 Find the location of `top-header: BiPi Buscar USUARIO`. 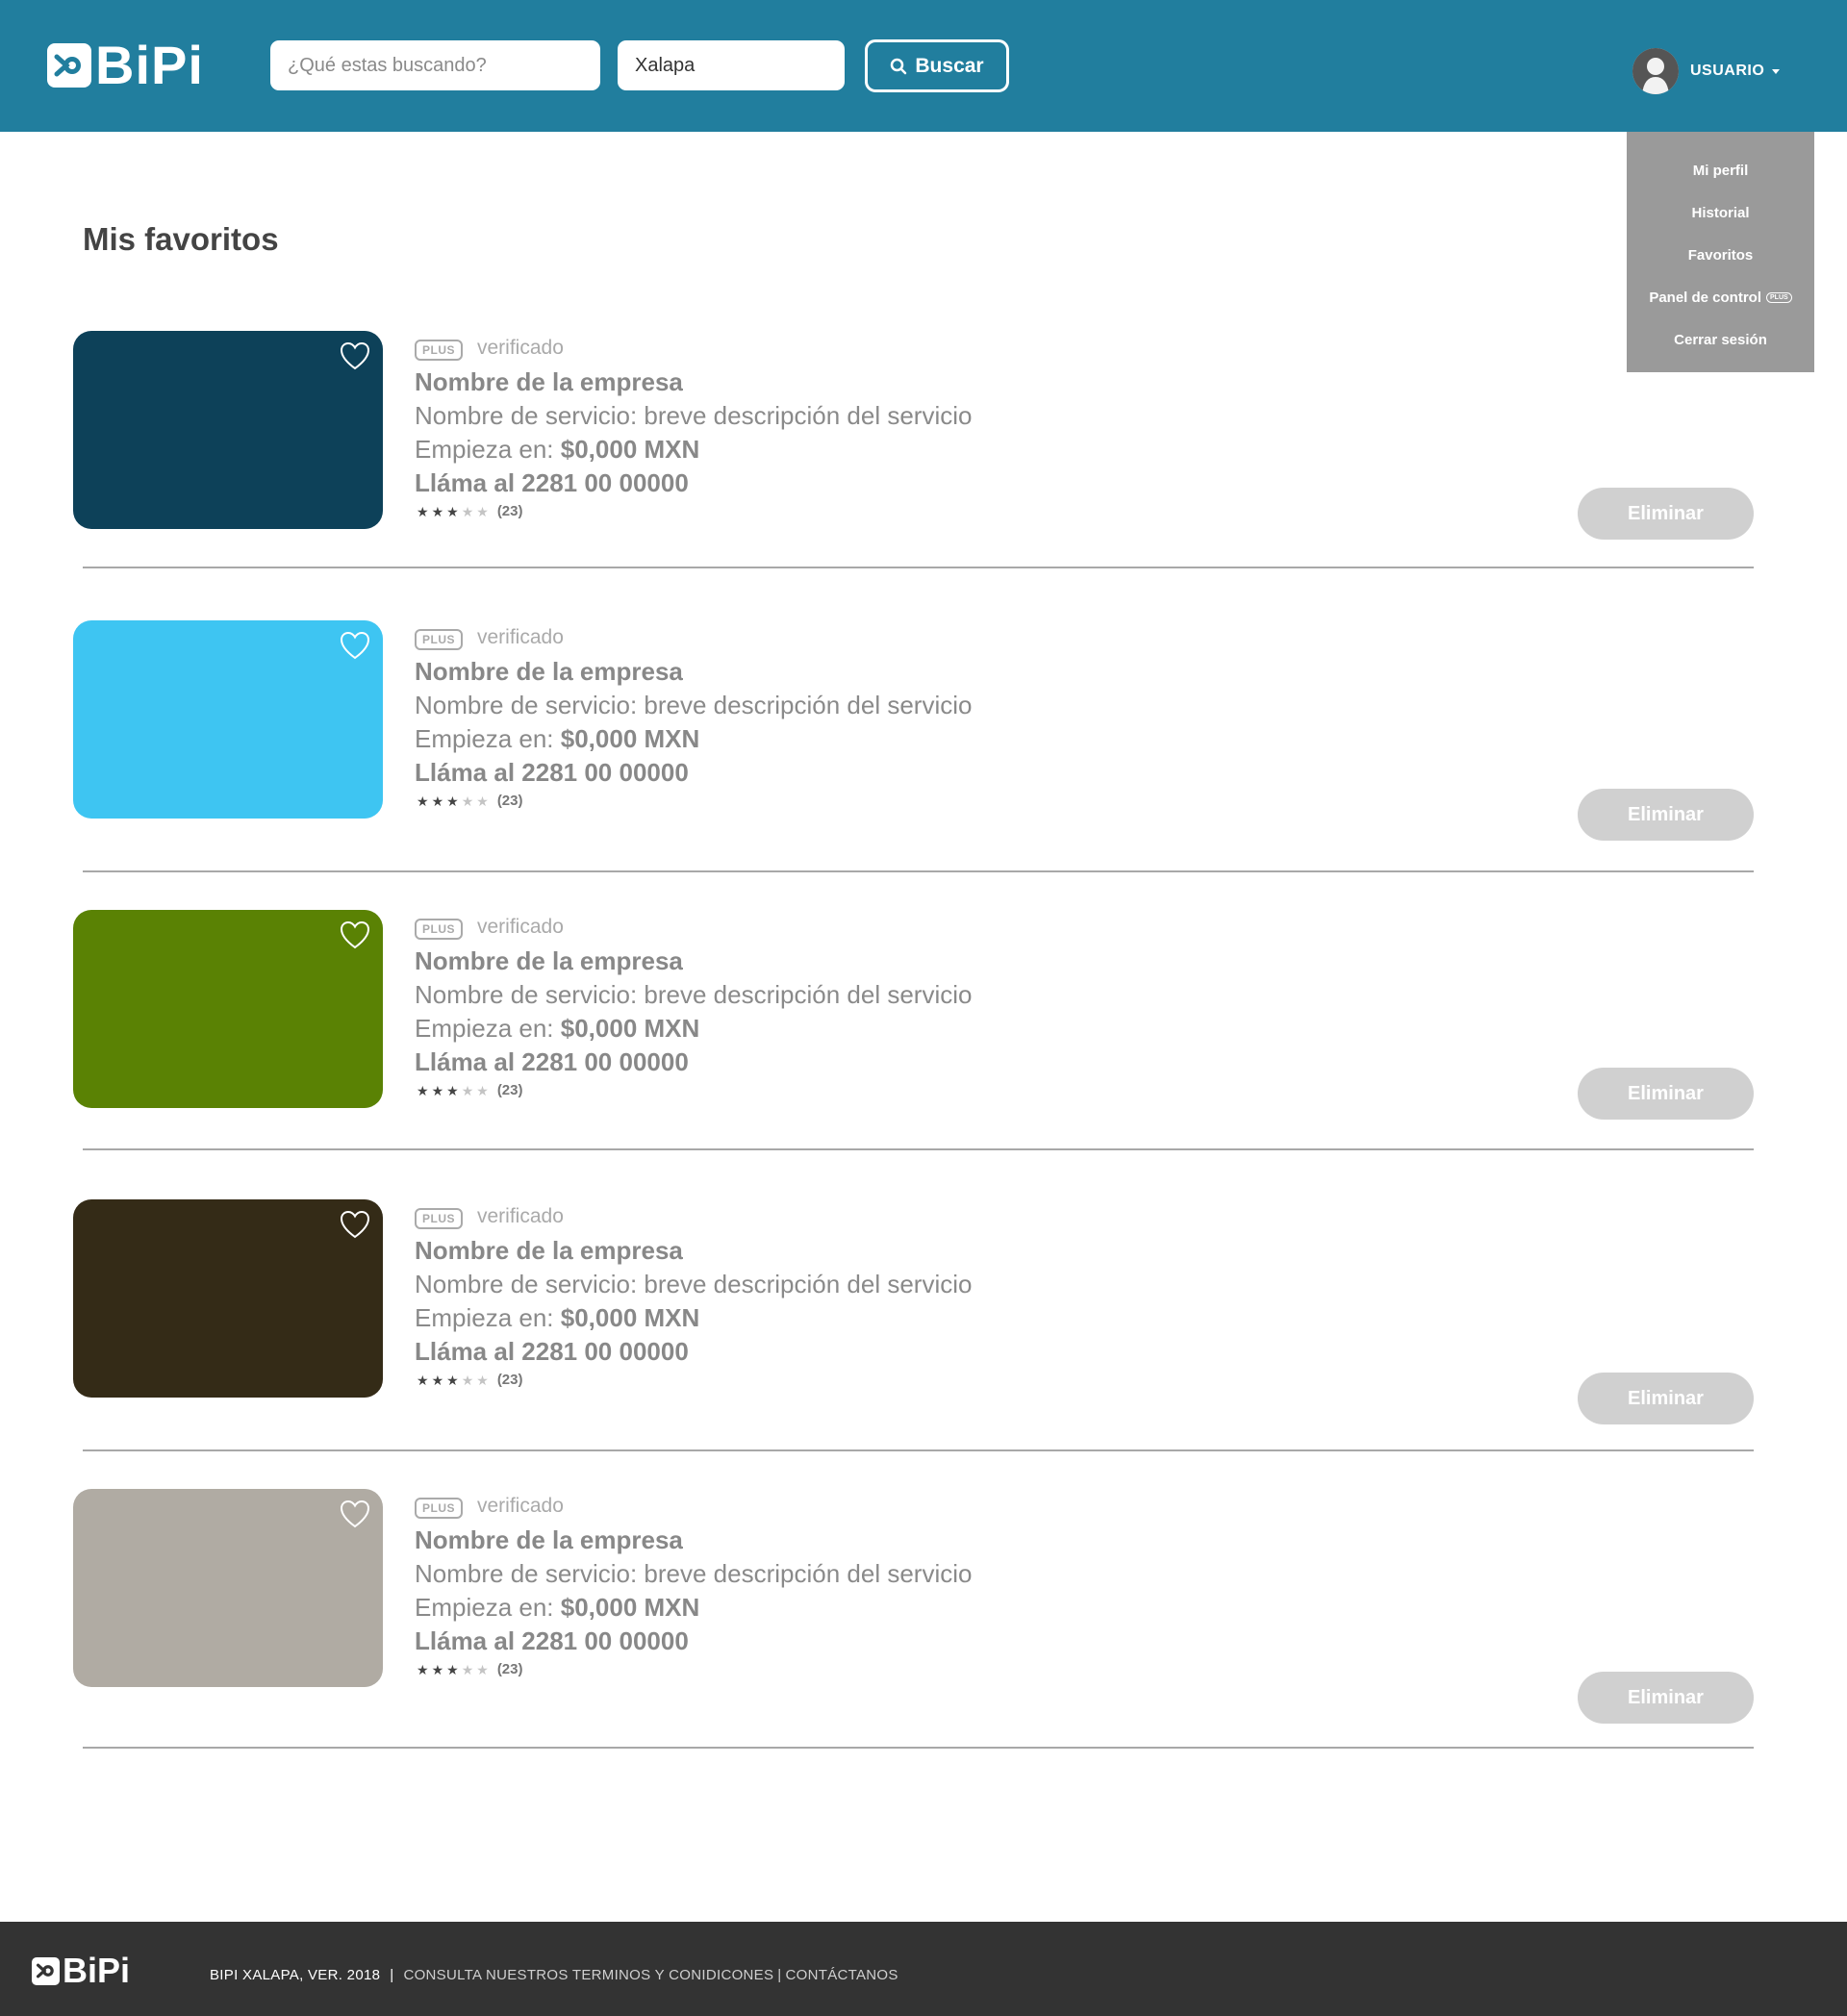

top-header: BiPi Buscar USUARIO is located at coordinates (924, 66).